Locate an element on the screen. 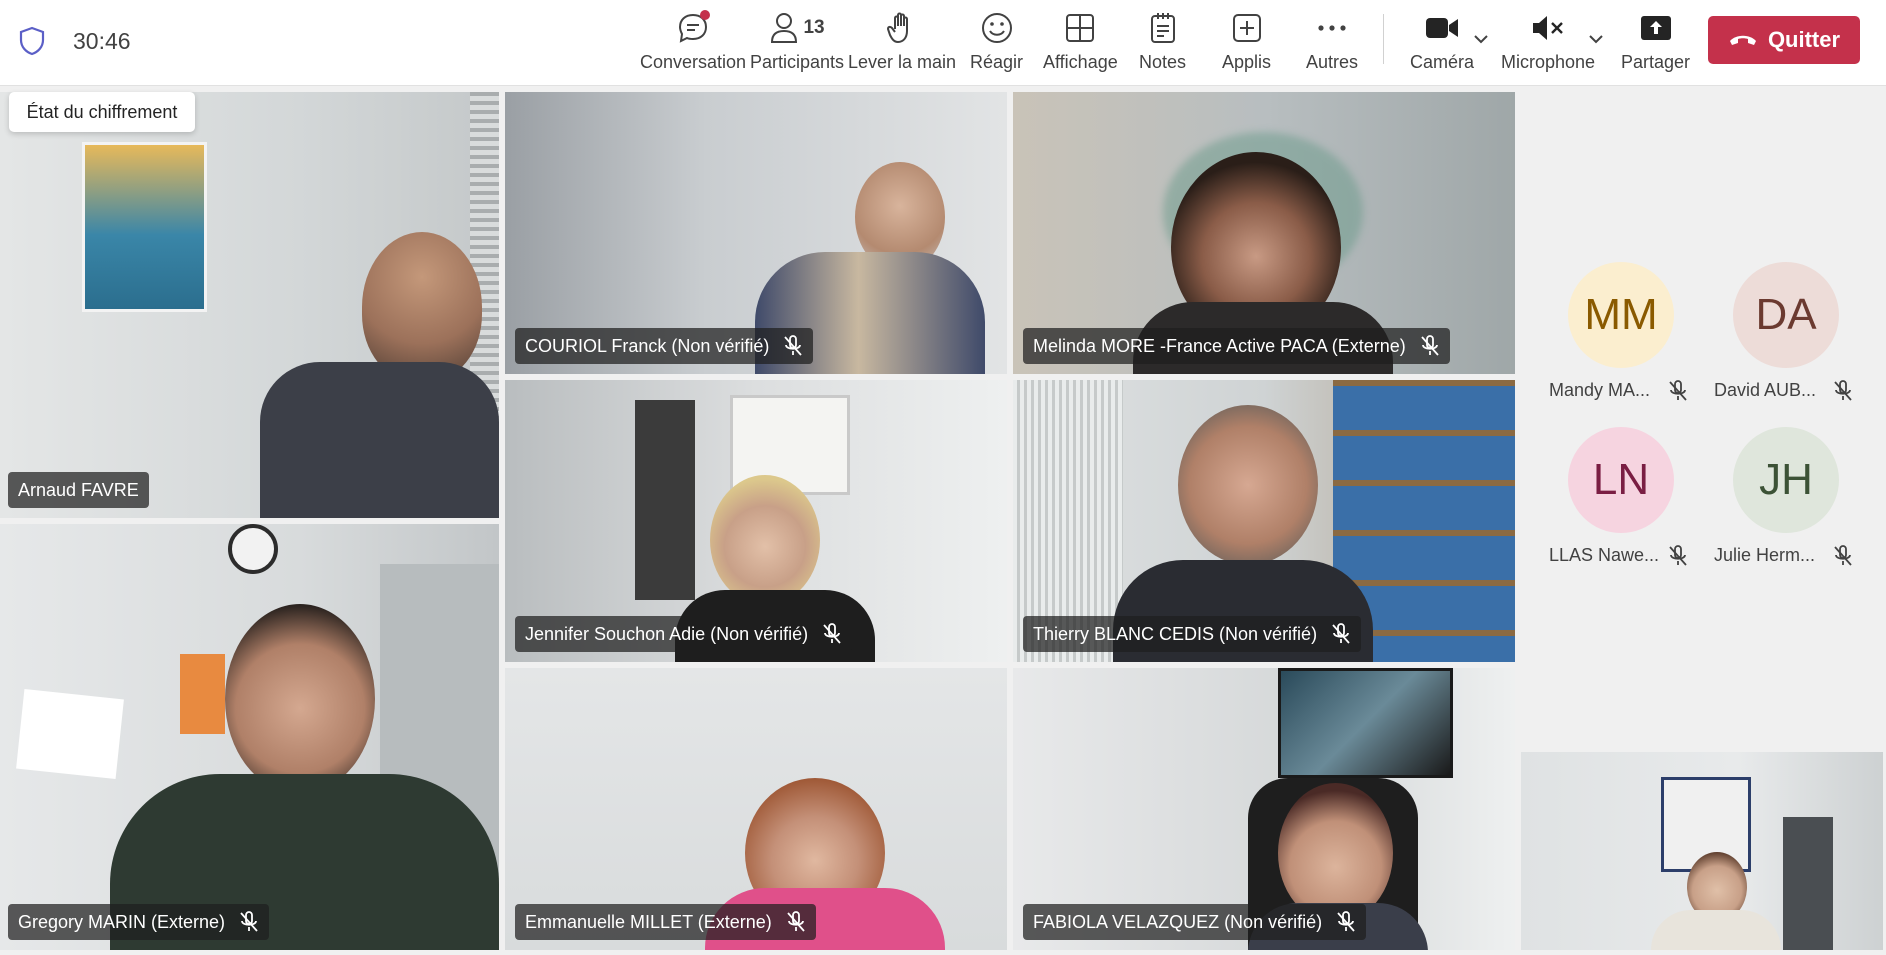  people-icon is located at coordinates (784, 28).